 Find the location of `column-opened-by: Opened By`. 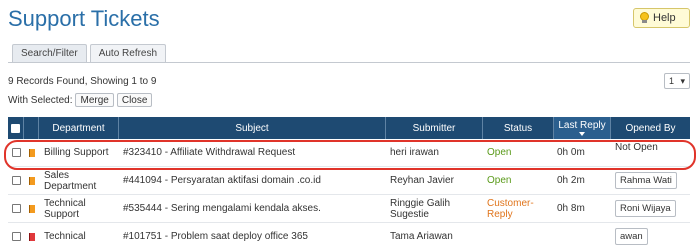

column-opened-by: Opened By is located at coordinates (650, 128).